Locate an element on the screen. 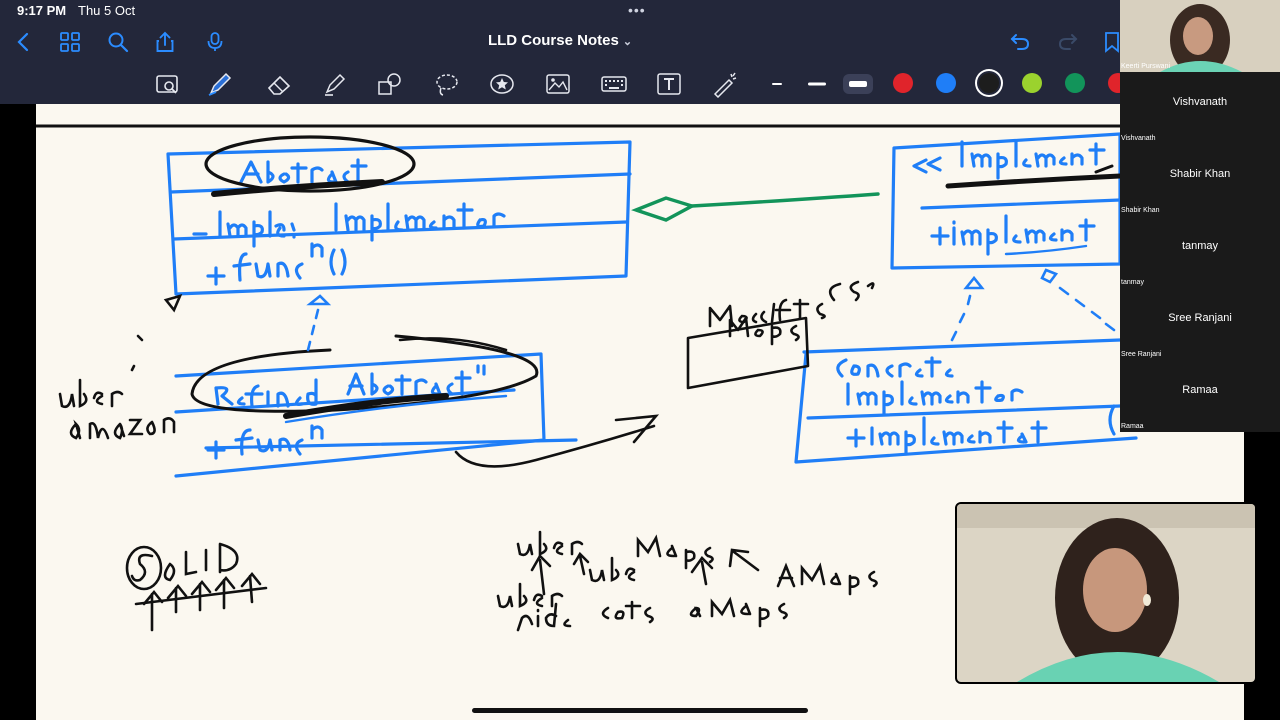  participant-tile: Shabir Khan Shabir Khan is located at coordinates (1200, 180).